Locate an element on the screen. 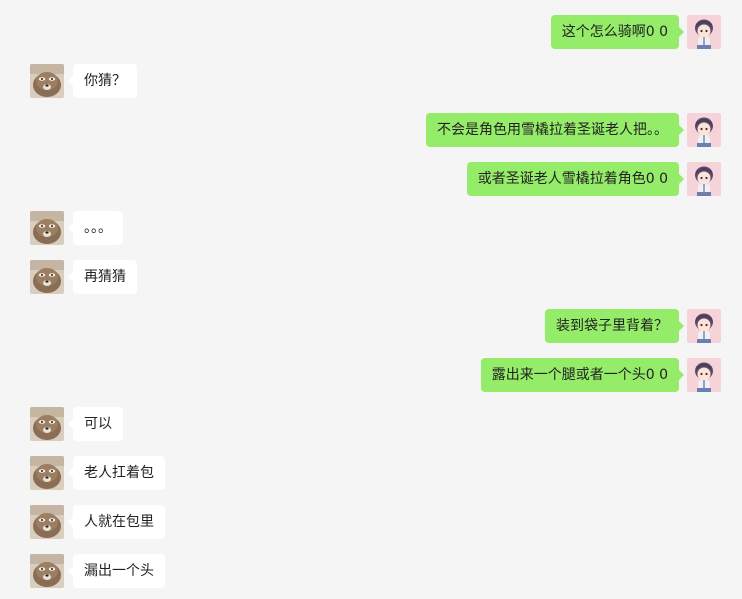 The image size is (742, 599). message-row-received: 你猜？ is located at coordinates (371, 81).